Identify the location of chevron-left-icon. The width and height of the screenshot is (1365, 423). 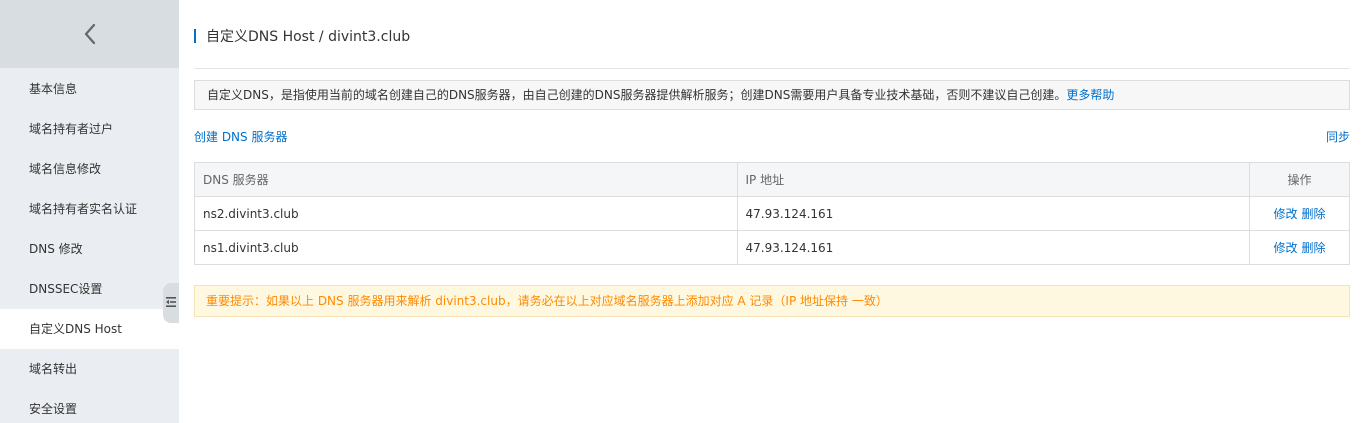
(90, 34).